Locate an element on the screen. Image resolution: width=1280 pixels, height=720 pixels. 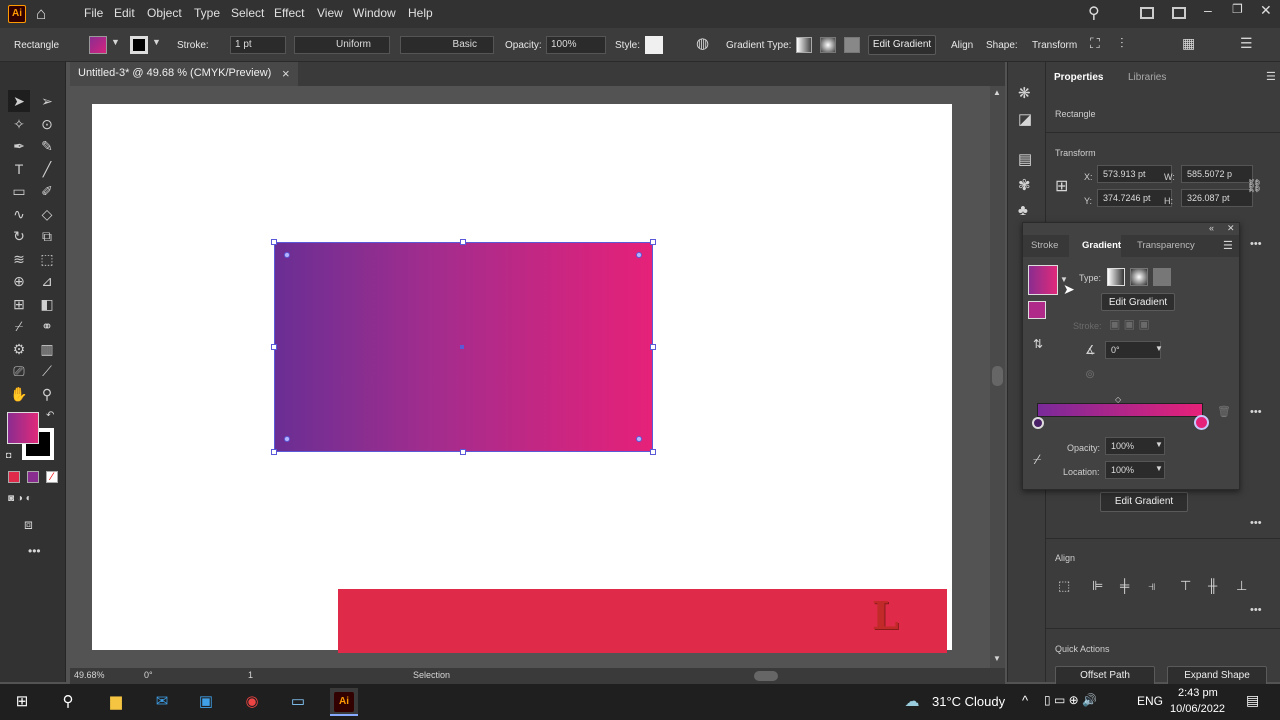
start-button-icon: ⊞ is located at coordinates (22, 702).